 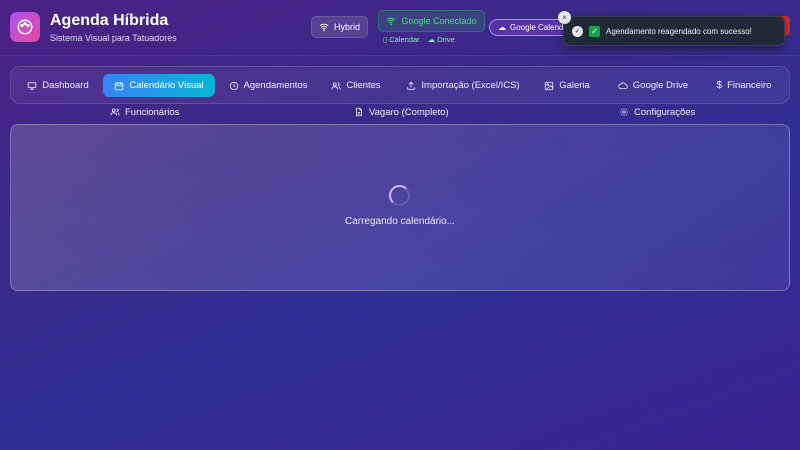 I want to click on google-connected-status: Google Conectado, so click(x=431, y=21).